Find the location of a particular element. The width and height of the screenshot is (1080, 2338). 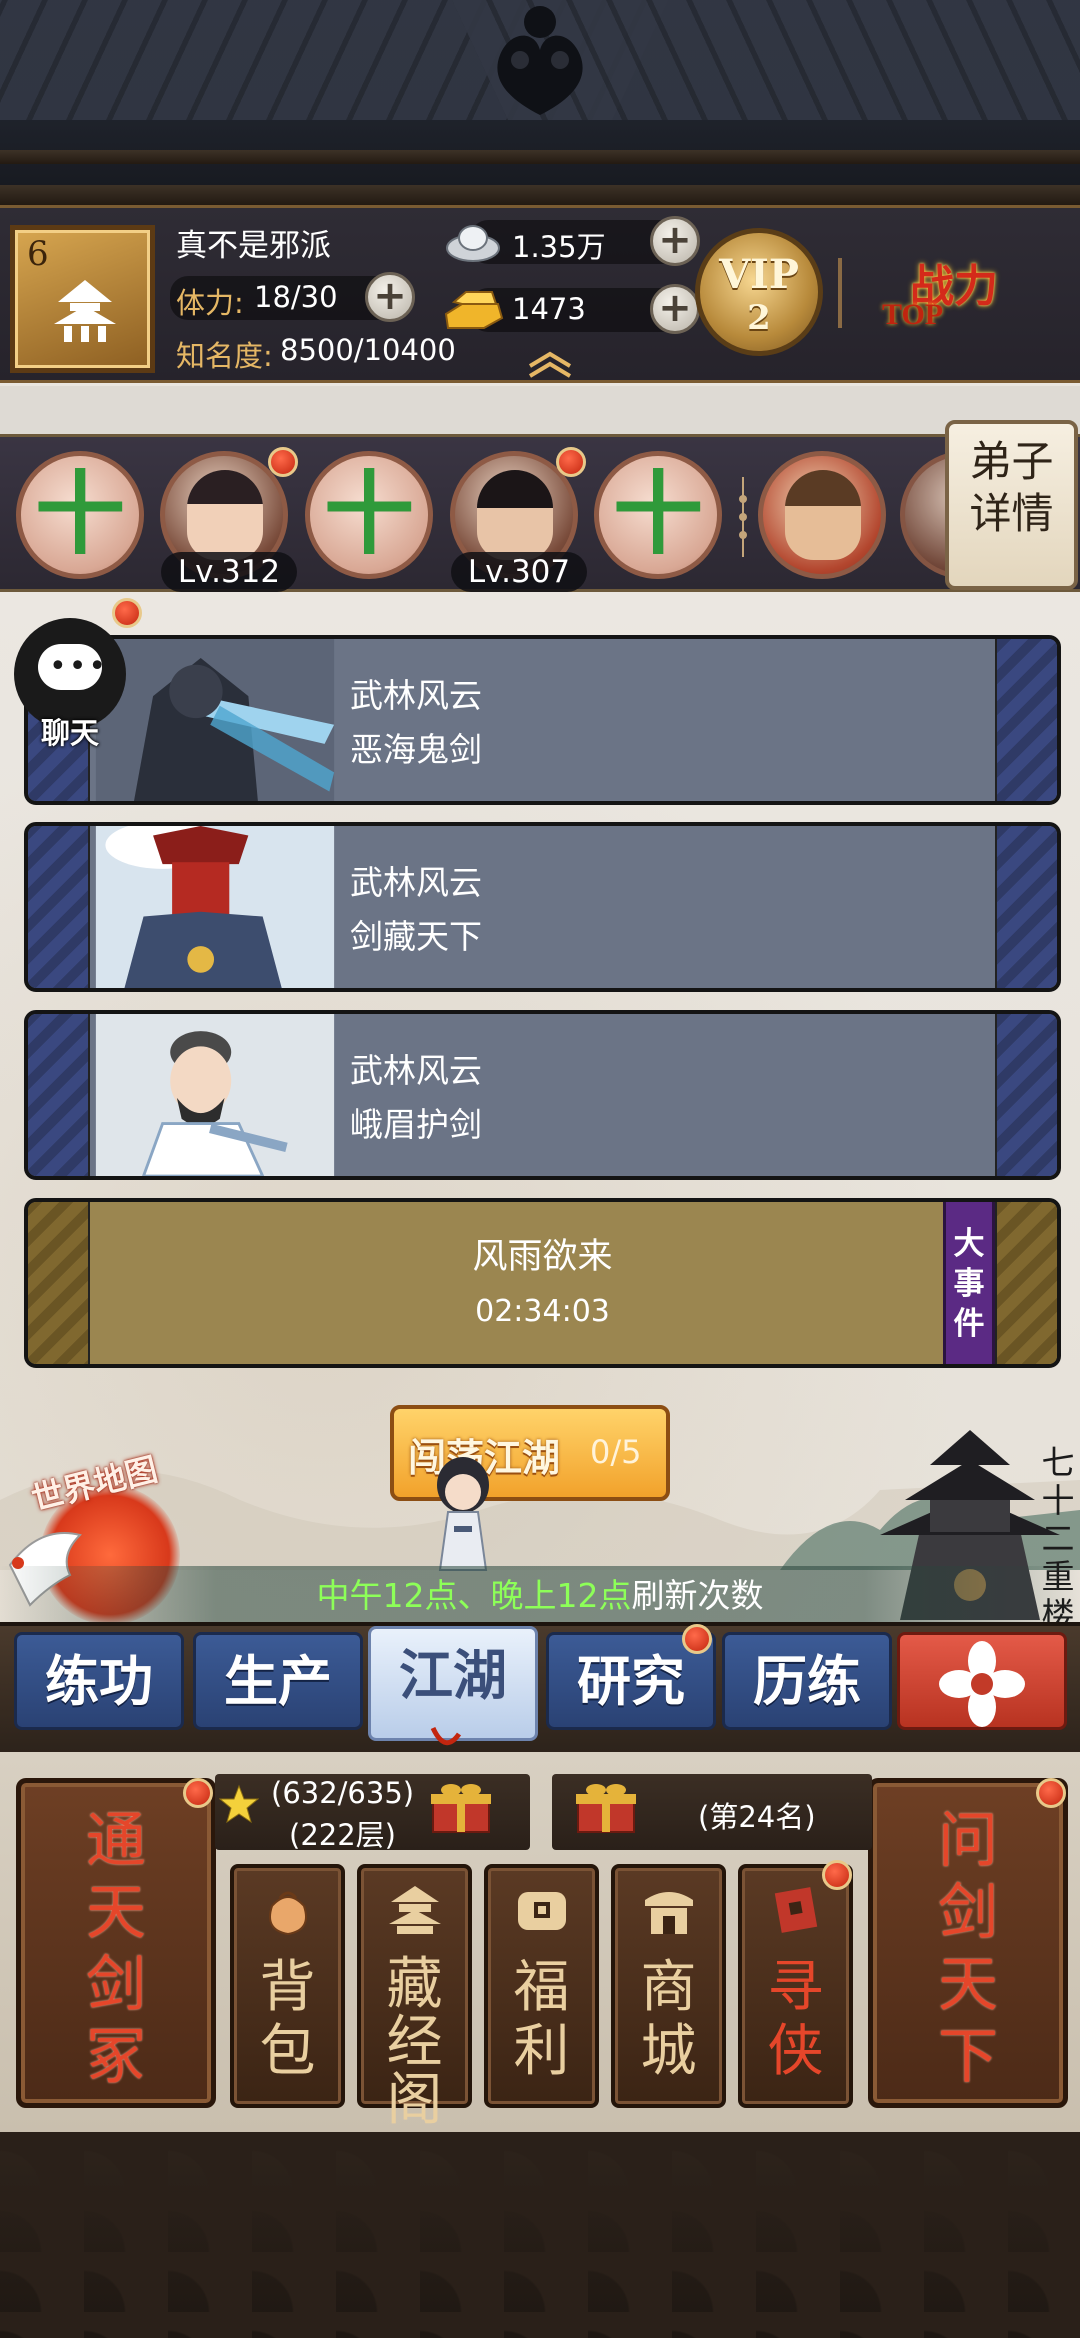

vip-label: VIP is located at coordinates (759, 274).